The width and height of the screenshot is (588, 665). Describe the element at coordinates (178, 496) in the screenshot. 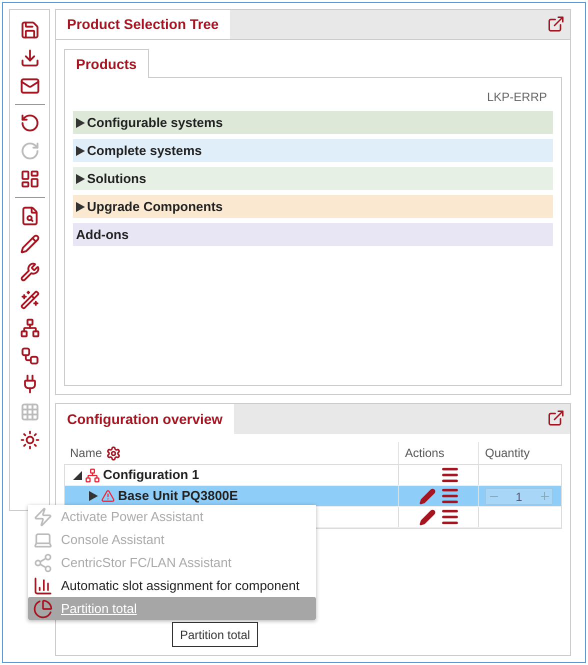

I see `row-name: Base Unit PQ3800E` at that location.